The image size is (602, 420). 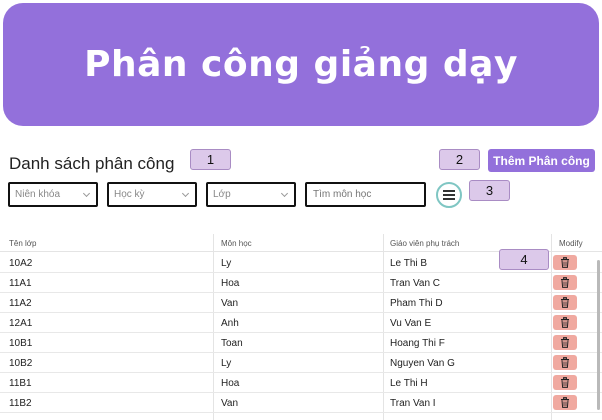 I want to click on cell-class-name: 11B2, so click(x=20, y=403).